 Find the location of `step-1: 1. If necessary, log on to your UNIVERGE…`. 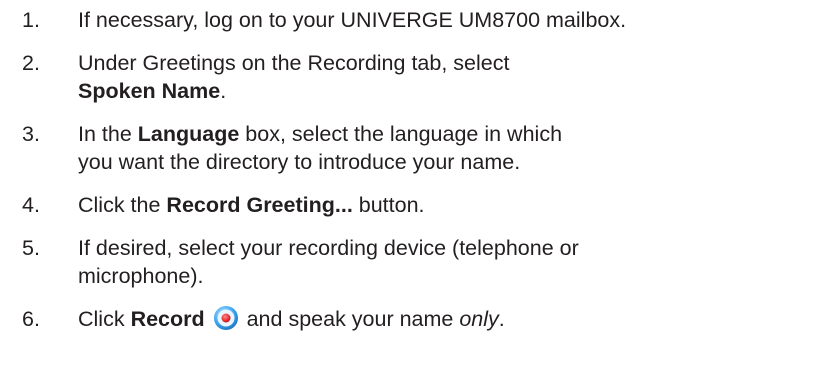

step-1: 1. If necessary, log on to your UNIVERGE… is located at coordinates (425, 20).